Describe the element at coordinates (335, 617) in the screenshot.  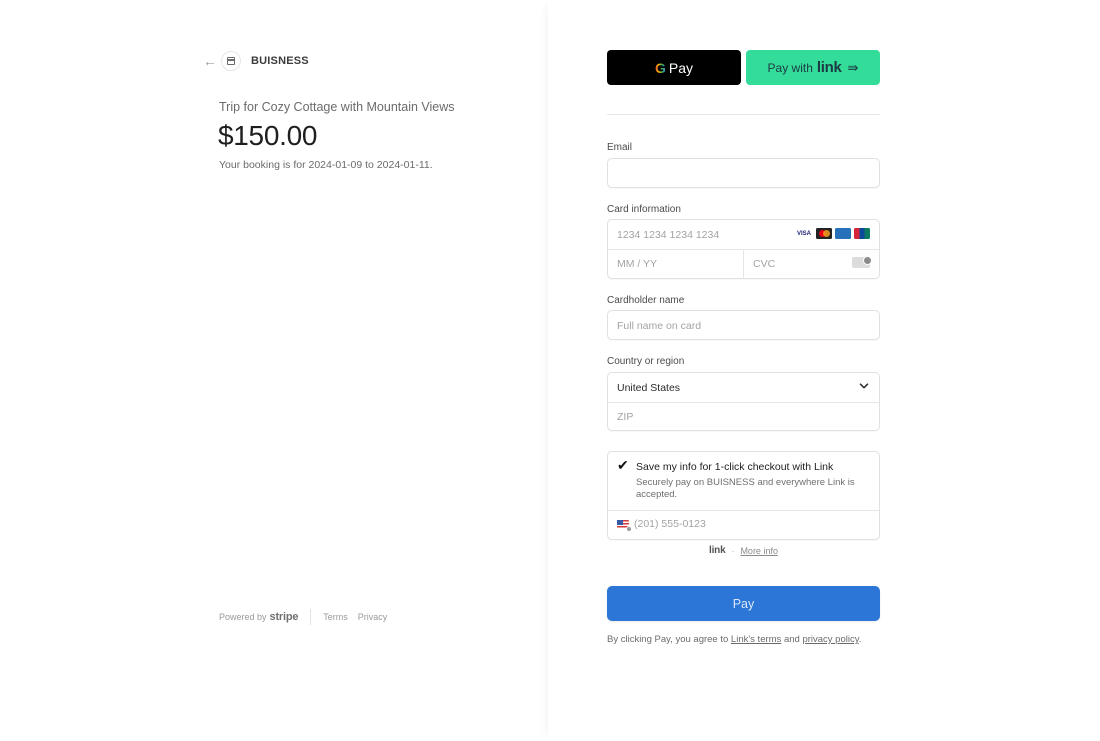
I see `terms-link: Terms` at that location.